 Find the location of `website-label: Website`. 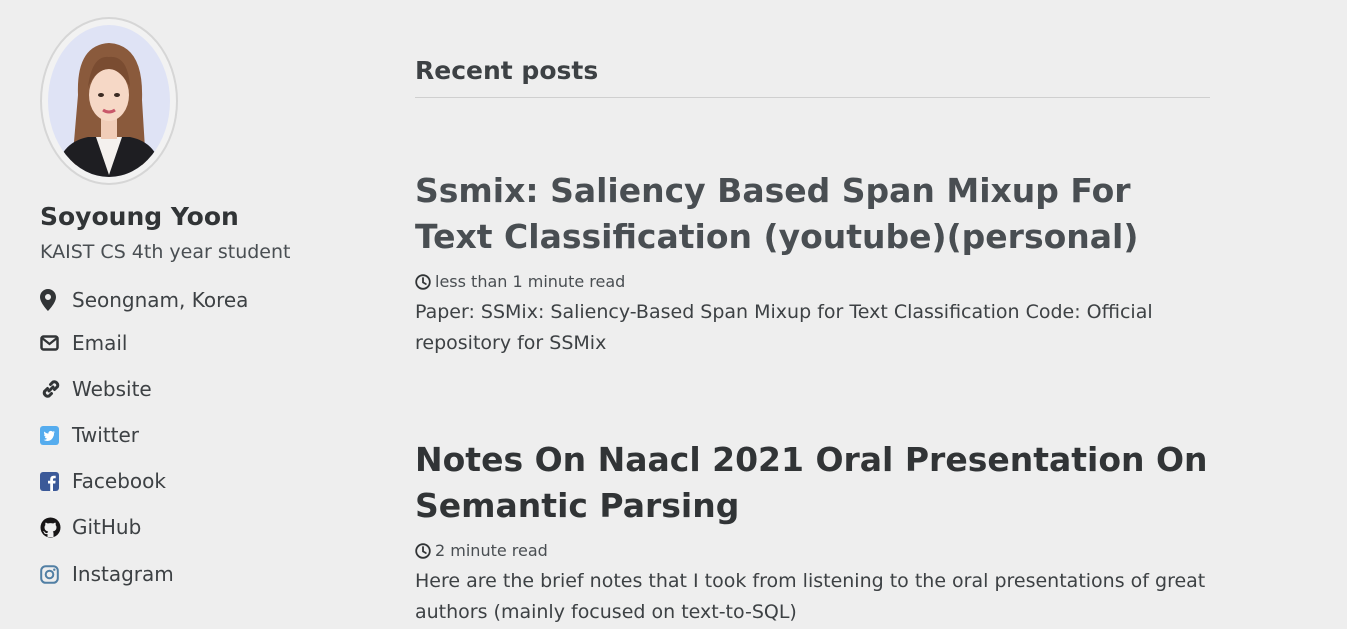

website-label: Website is located at coordinates (112, 389).